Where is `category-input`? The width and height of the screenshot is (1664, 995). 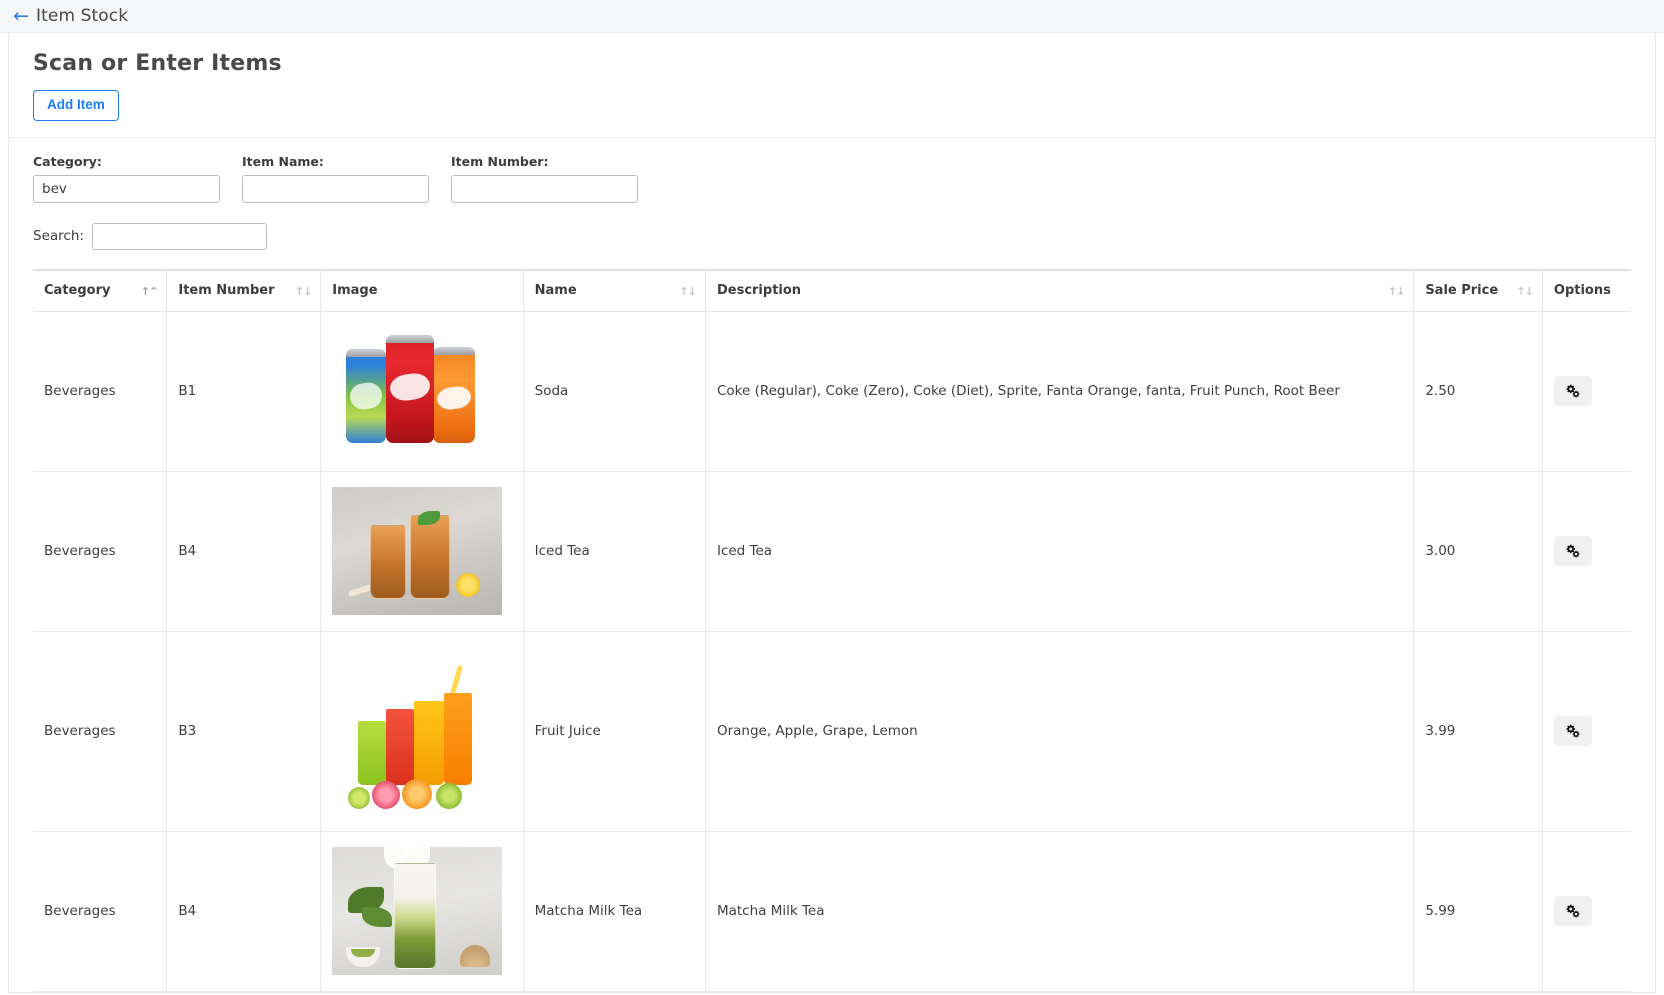 category-input is located at coordinates (126, 188).